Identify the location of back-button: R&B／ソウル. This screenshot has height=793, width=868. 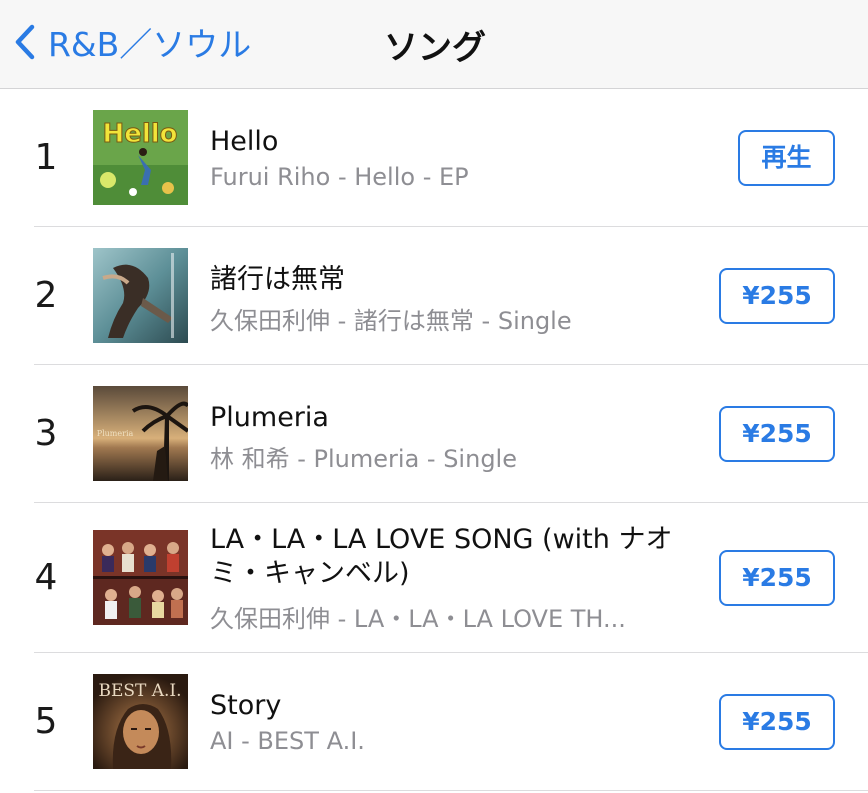
(132, 42).